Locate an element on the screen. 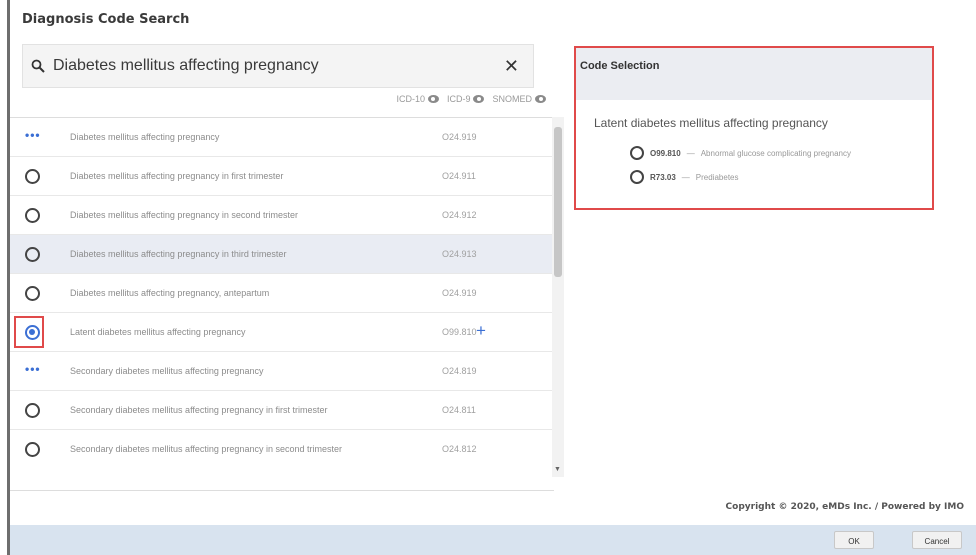 The height and width of the screenshot is (555, 976). code-option: R73.03 — Prediabetes is located at coordinates (684, 177).